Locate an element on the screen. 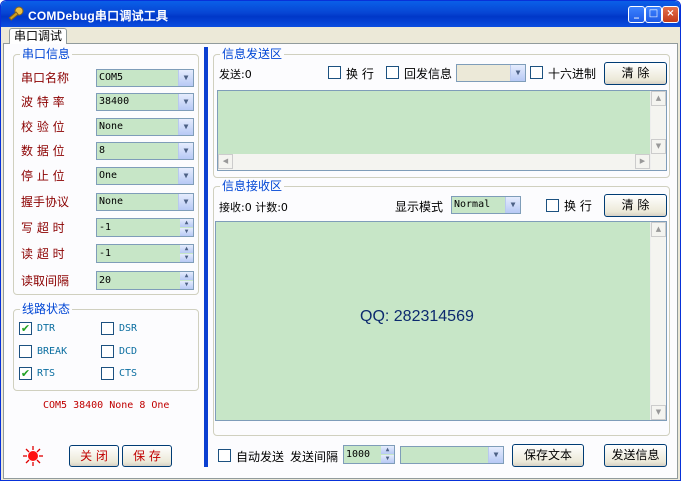 The height and width of the screenshot is (481, 681). parity-select: None ▼ is located at coordinates (145, 127).